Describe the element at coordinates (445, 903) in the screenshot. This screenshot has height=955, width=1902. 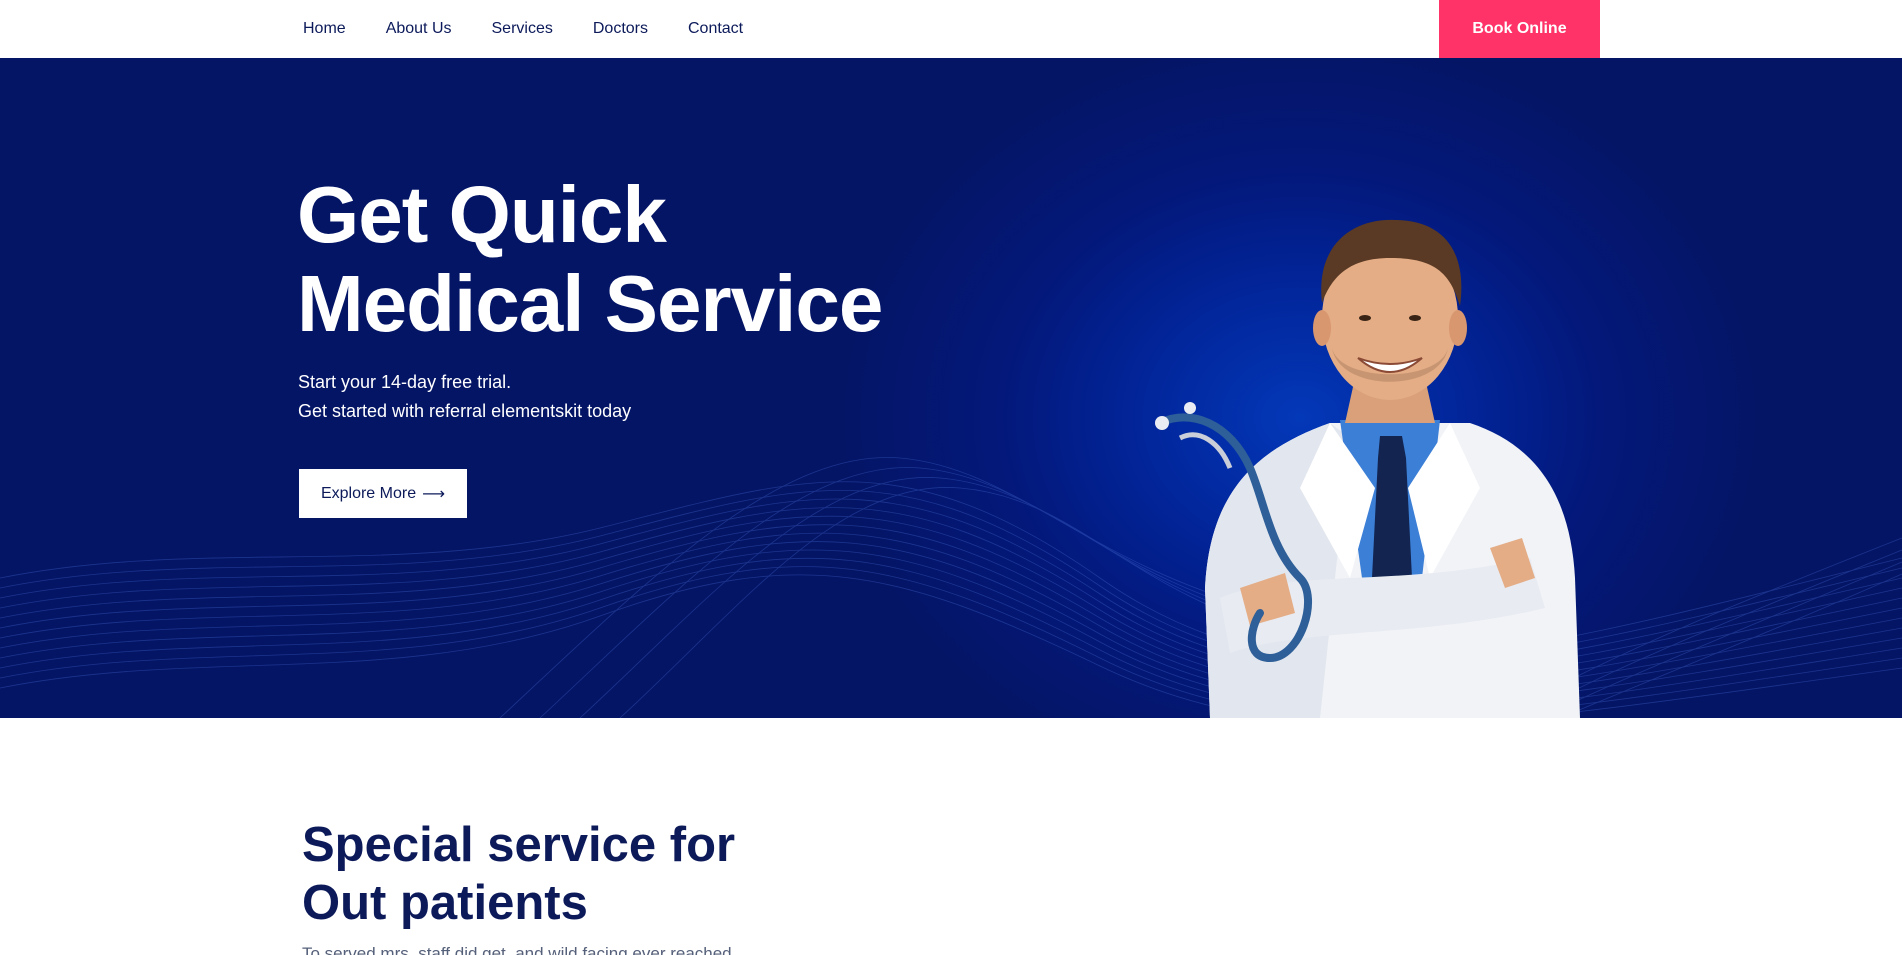
I see `section-title-line-2: Out patients` at that location.